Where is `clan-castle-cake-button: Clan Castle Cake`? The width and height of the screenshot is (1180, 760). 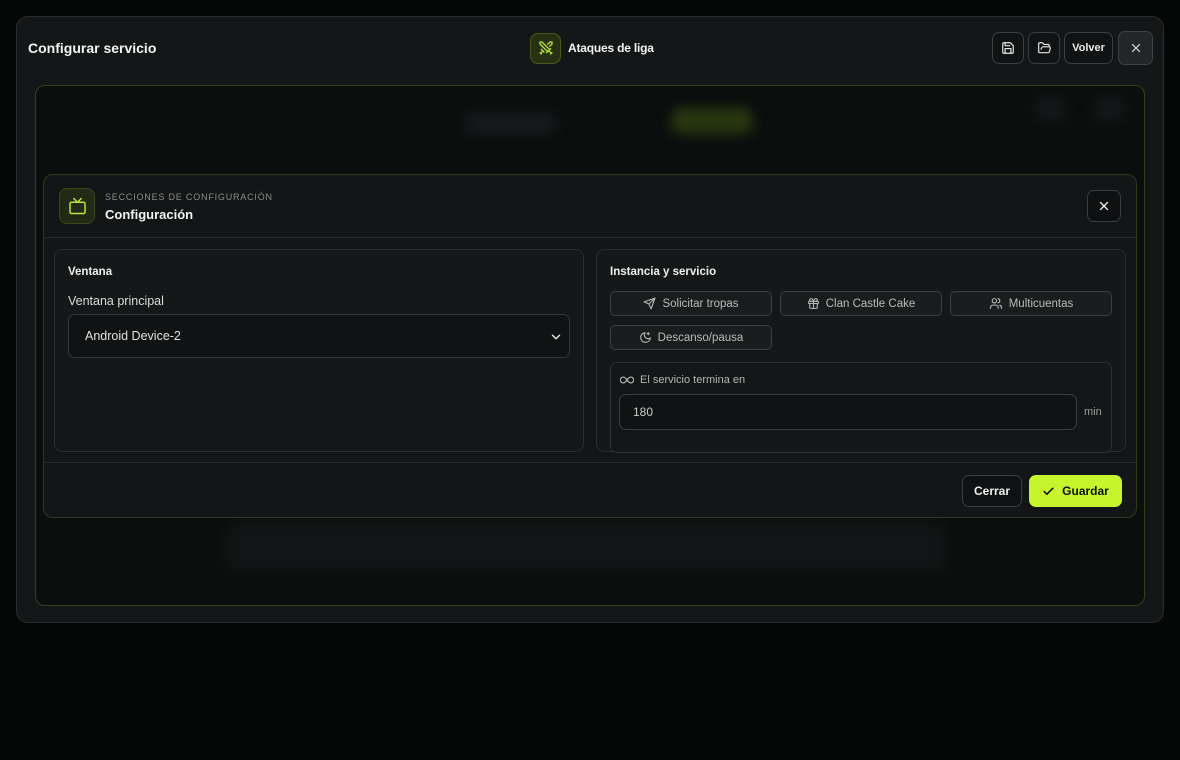
clan-castle-cake-button: Clan Castle Cake is located at coordinates (861, 303).